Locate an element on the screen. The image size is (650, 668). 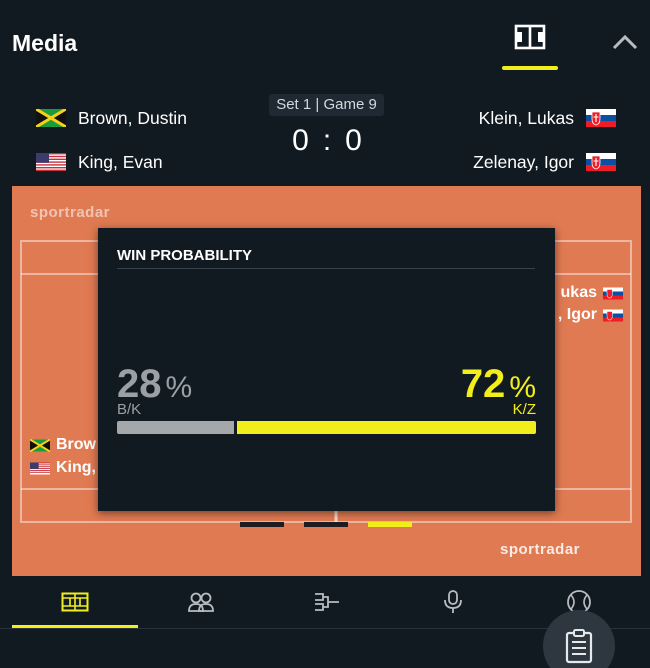
background-player-left-1: Brow is located at coordinates (63, 445).